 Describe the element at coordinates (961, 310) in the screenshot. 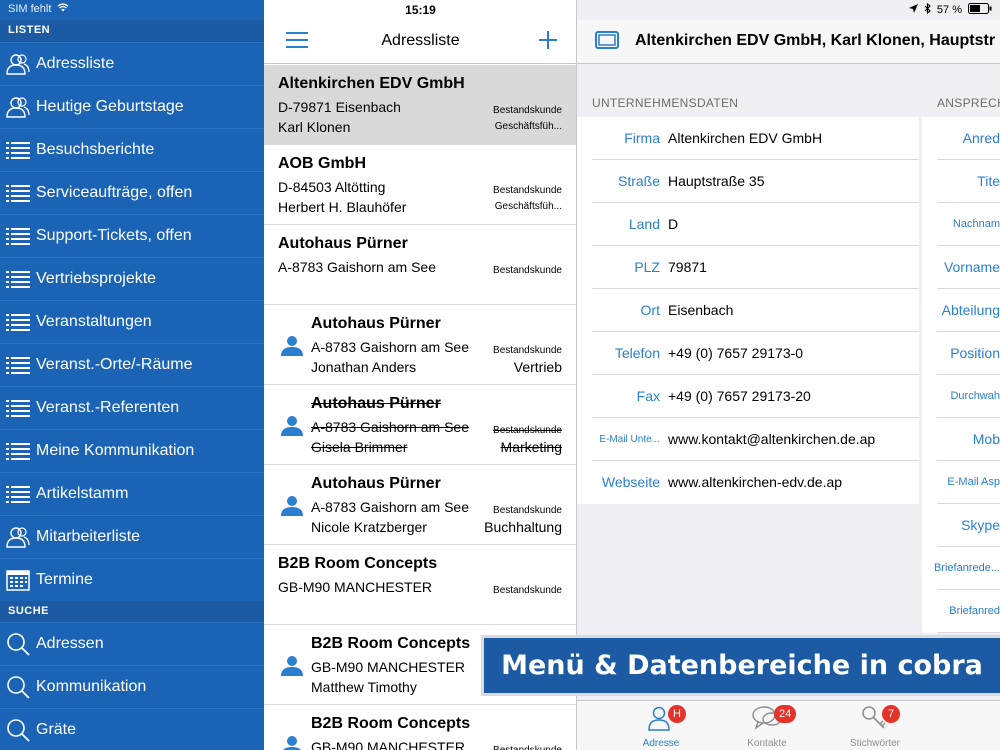

I see `contact-field-row: Abteilung` at that location.